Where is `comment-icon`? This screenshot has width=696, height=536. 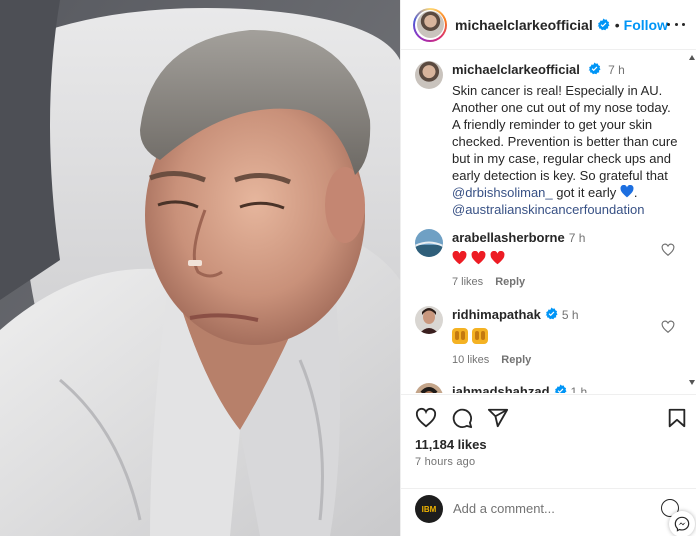
comment-icon is located at coordinates (462, 418).